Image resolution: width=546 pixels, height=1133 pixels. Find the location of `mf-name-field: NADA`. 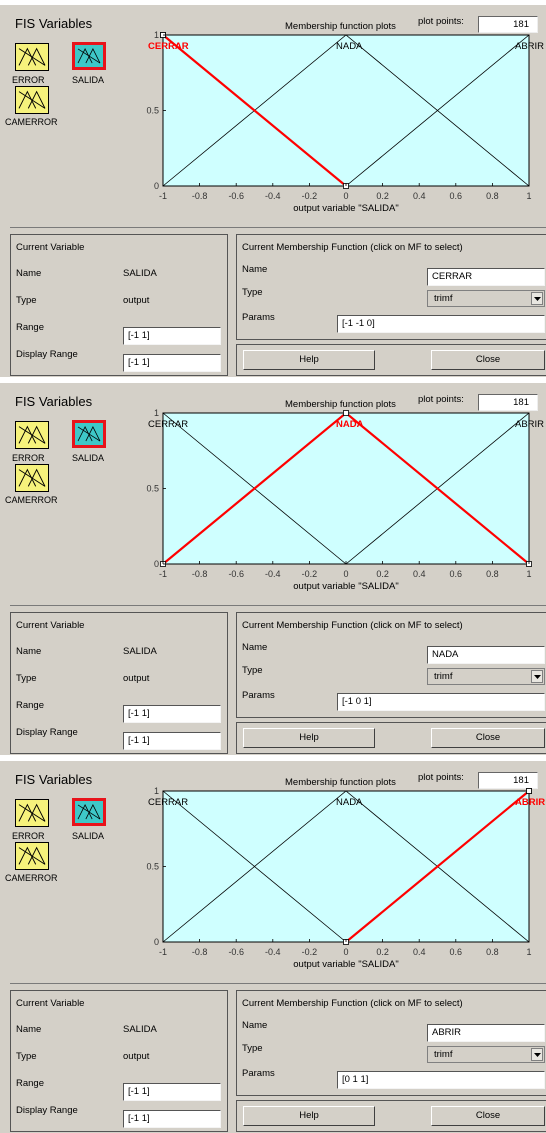

mf-name-field: NADA is located at coordinates (486, 655).